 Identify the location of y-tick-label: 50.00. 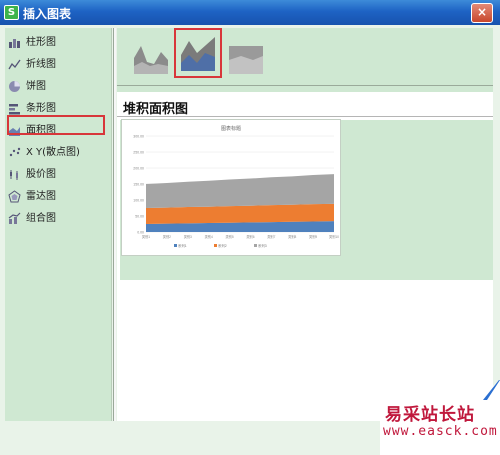
(139, 217).